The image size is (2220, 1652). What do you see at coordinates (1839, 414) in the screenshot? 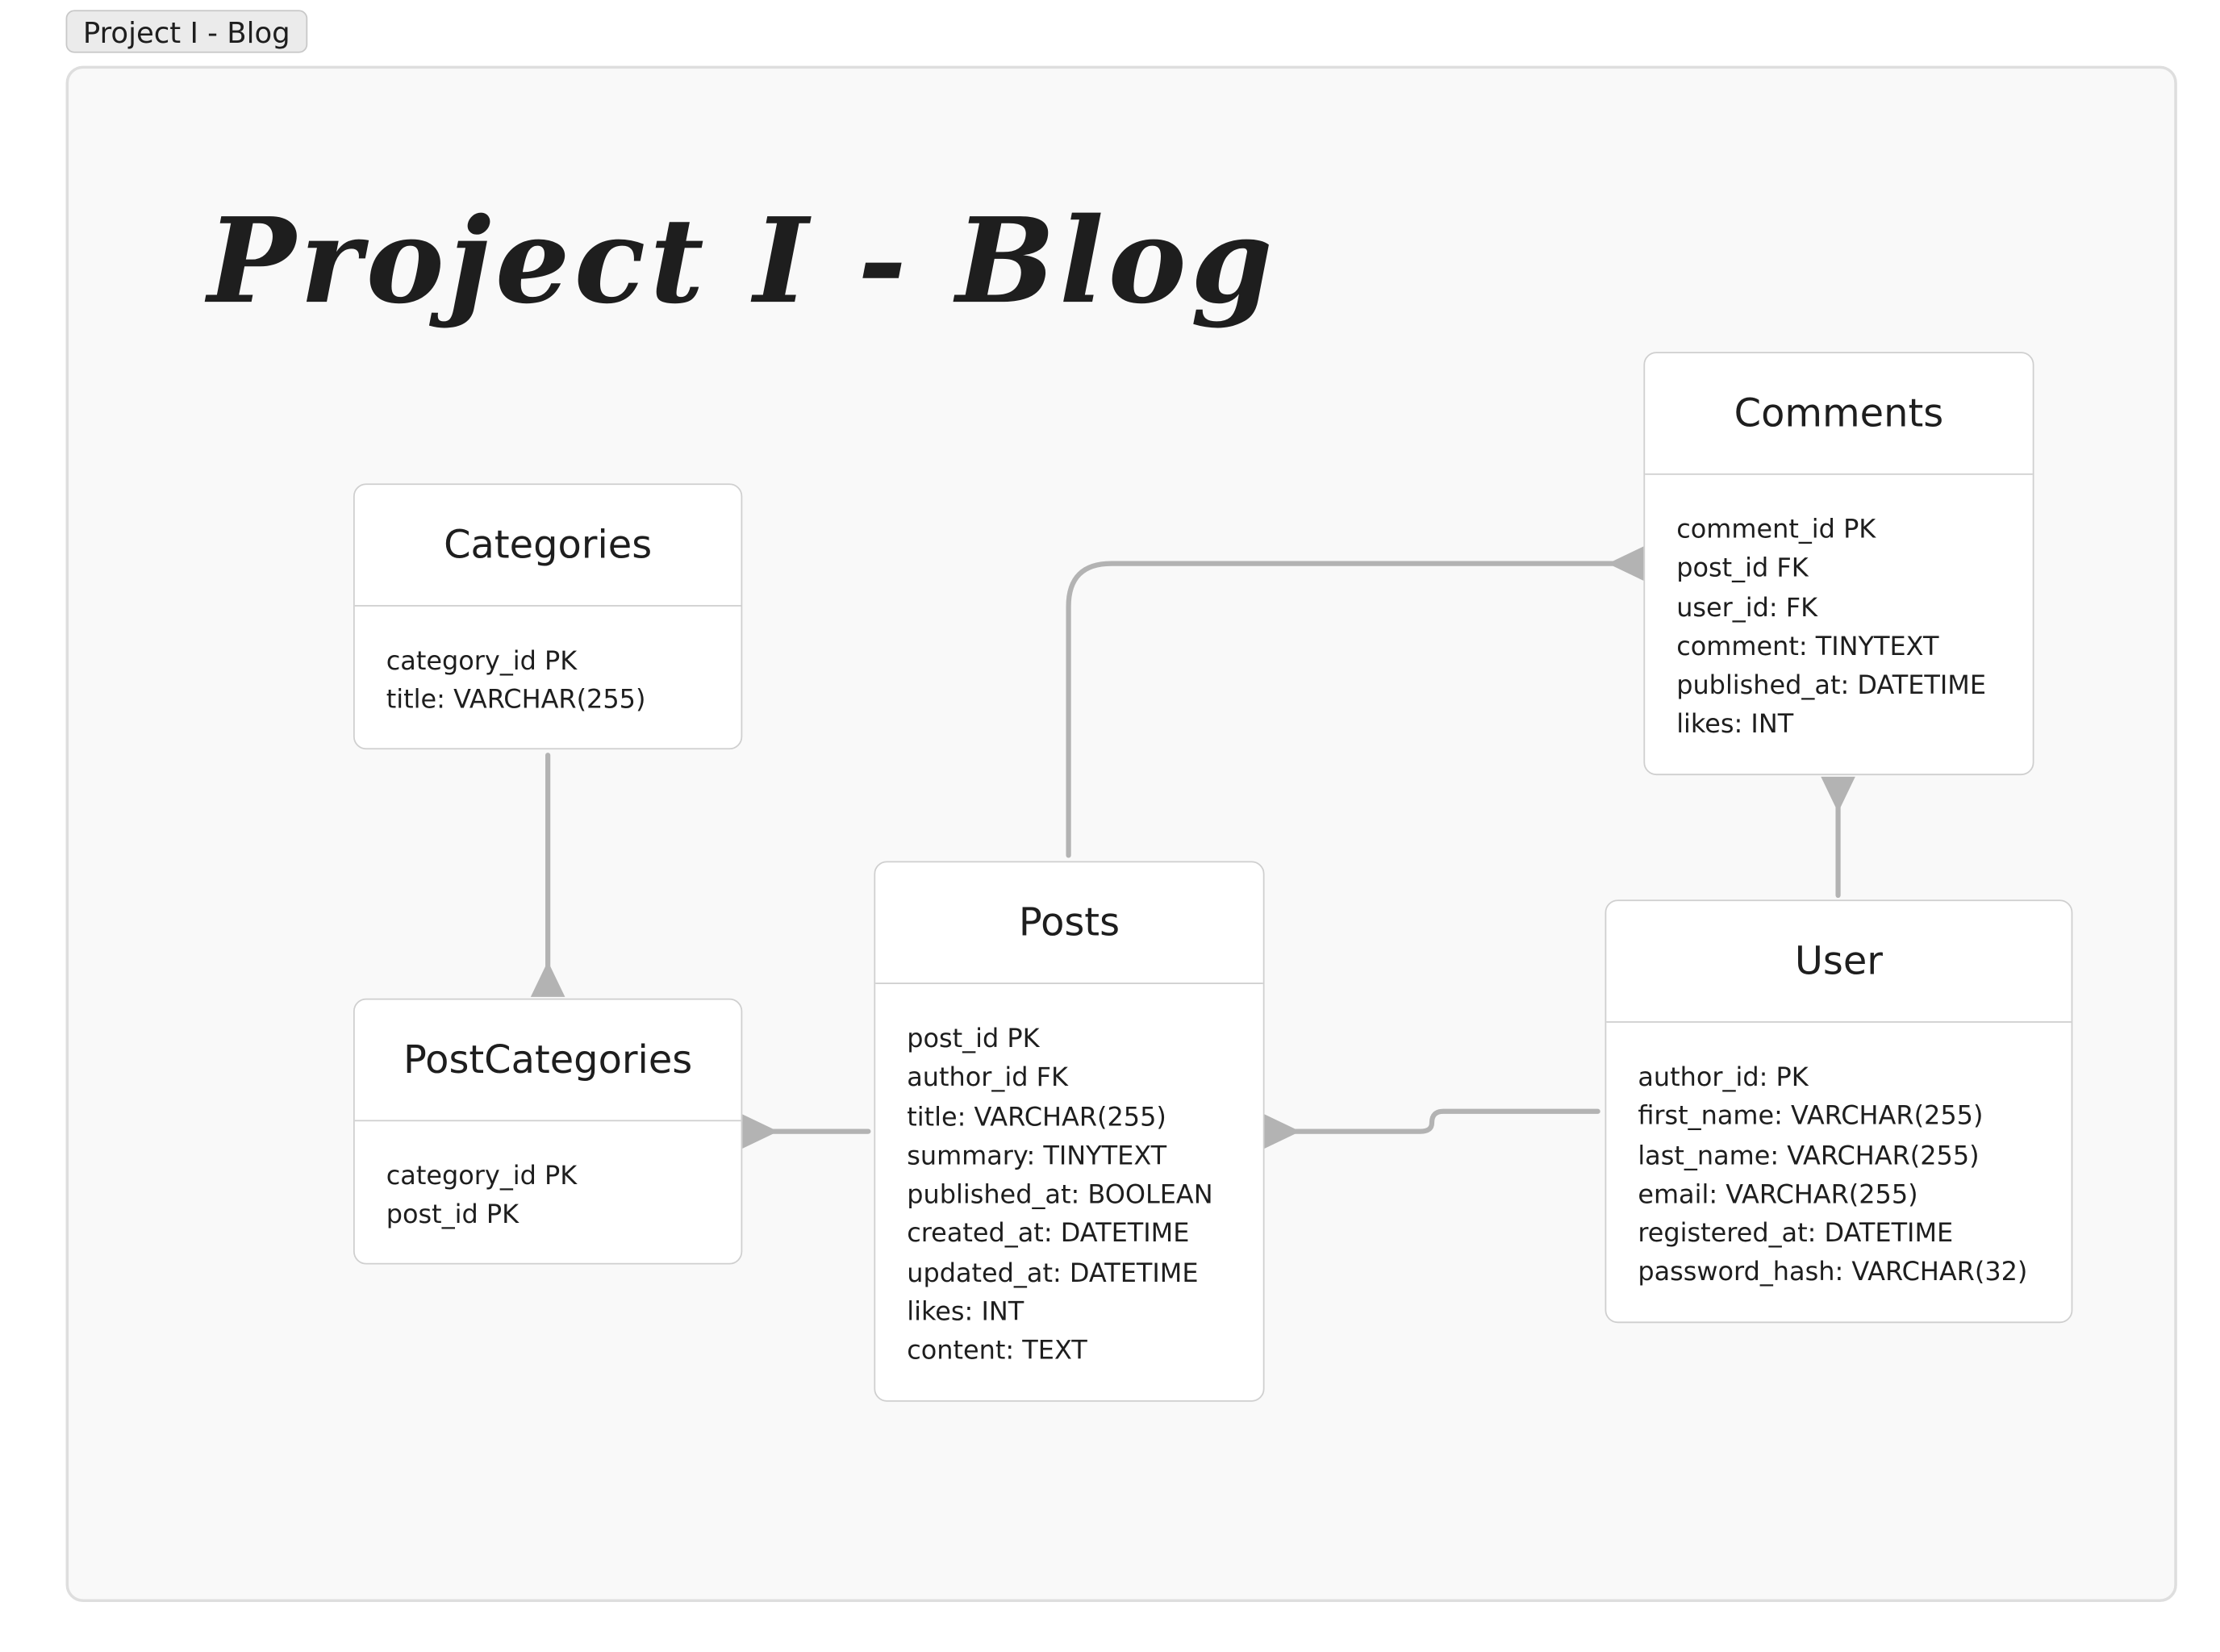
I see `entity-title: Comments` at bounding box center [1839, 414].